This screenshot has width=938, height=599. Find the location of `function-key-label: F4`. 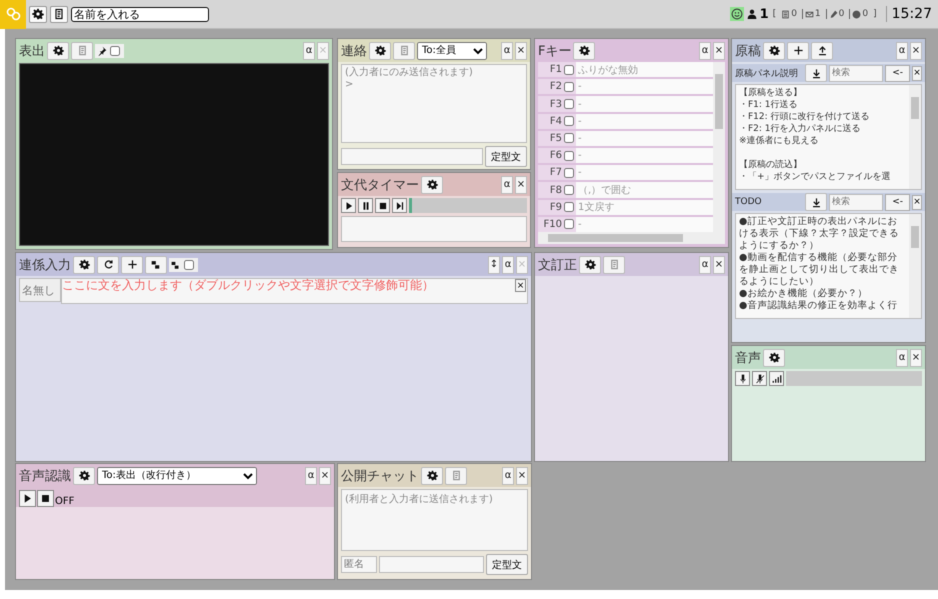

function-key-label: F4 is located at coordinates (555, 121).